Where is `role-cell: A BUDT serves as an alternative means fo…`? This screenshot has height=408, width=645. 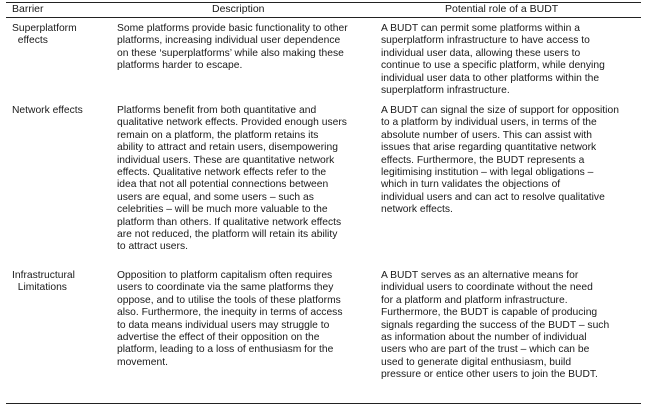 role-cell: A BUDT serves as an alternative means fo… is located at coordinates (495, 325).